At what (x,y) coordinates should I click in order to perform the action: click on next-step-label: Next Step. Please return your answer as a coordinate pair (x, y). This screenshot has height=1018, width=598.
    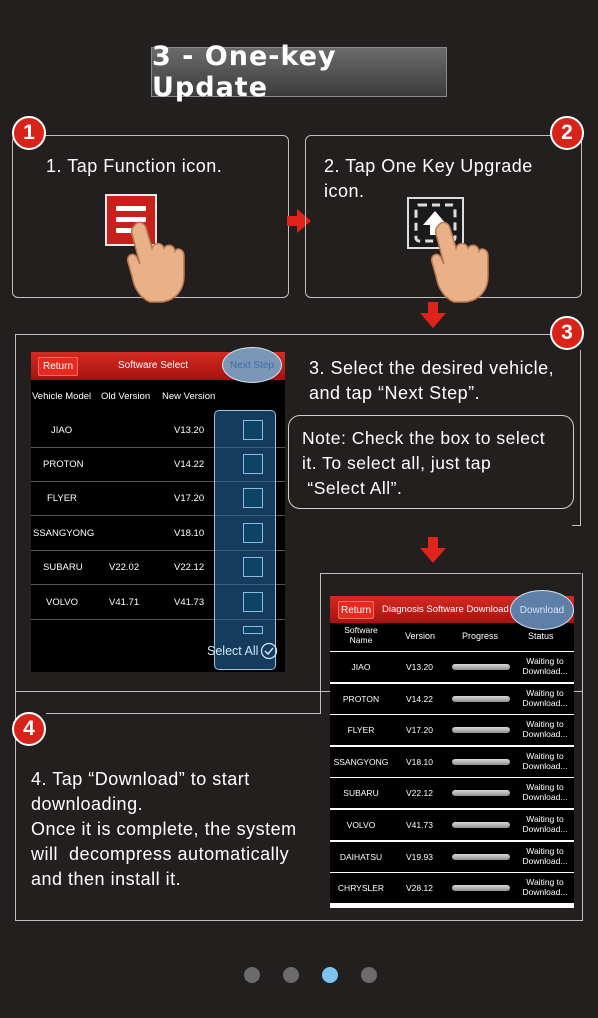
    Looking at the image, I should click on (252, 365).